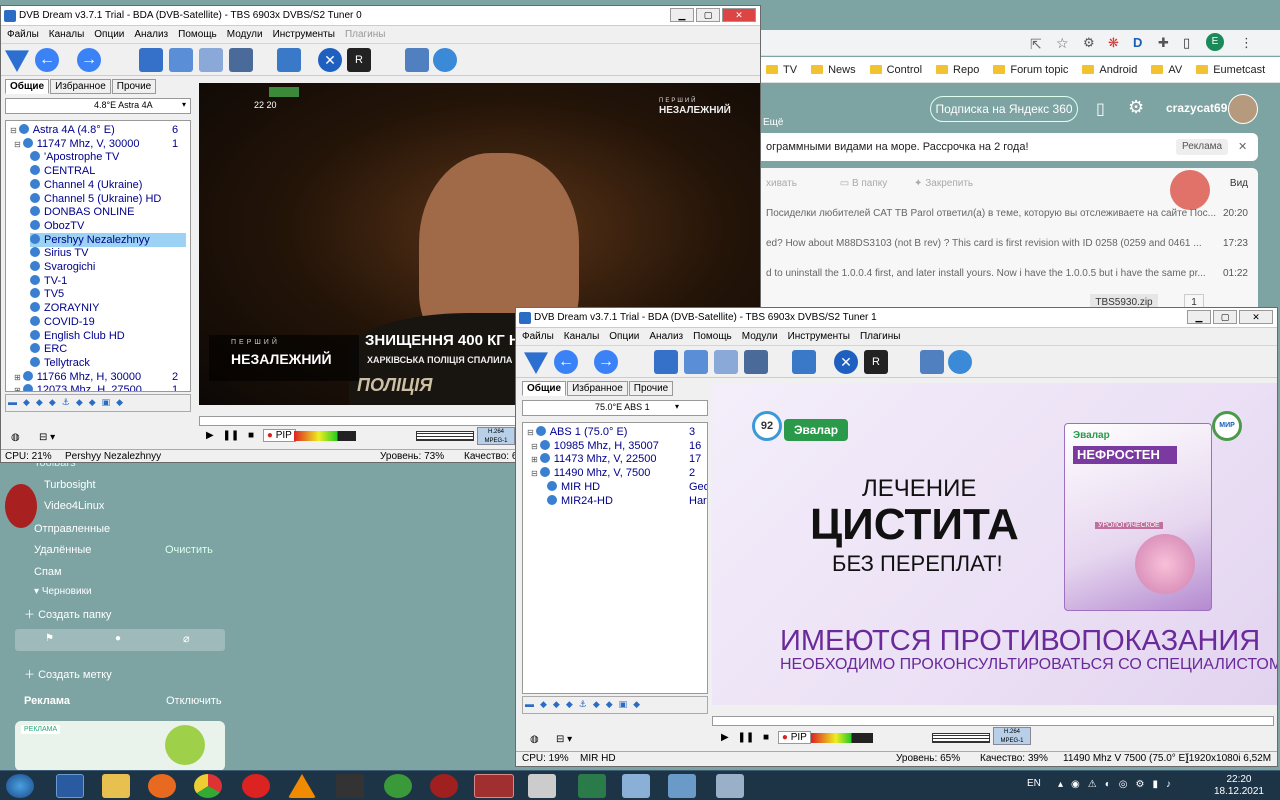 This screenshot has width=1280, height=800. I want to click on channel-item: English Club HD, so click(108, 336).